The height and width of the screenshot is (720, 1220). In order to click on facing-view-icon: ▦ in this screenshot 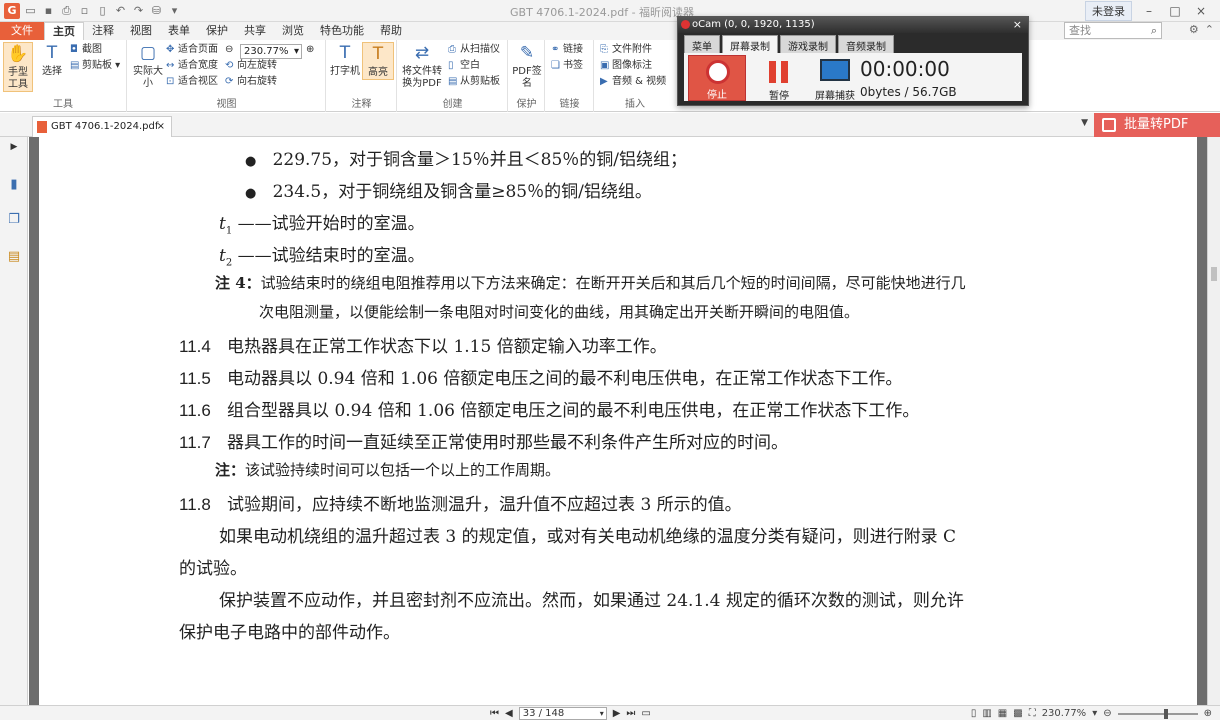, I will do `click(1002, 713)`.